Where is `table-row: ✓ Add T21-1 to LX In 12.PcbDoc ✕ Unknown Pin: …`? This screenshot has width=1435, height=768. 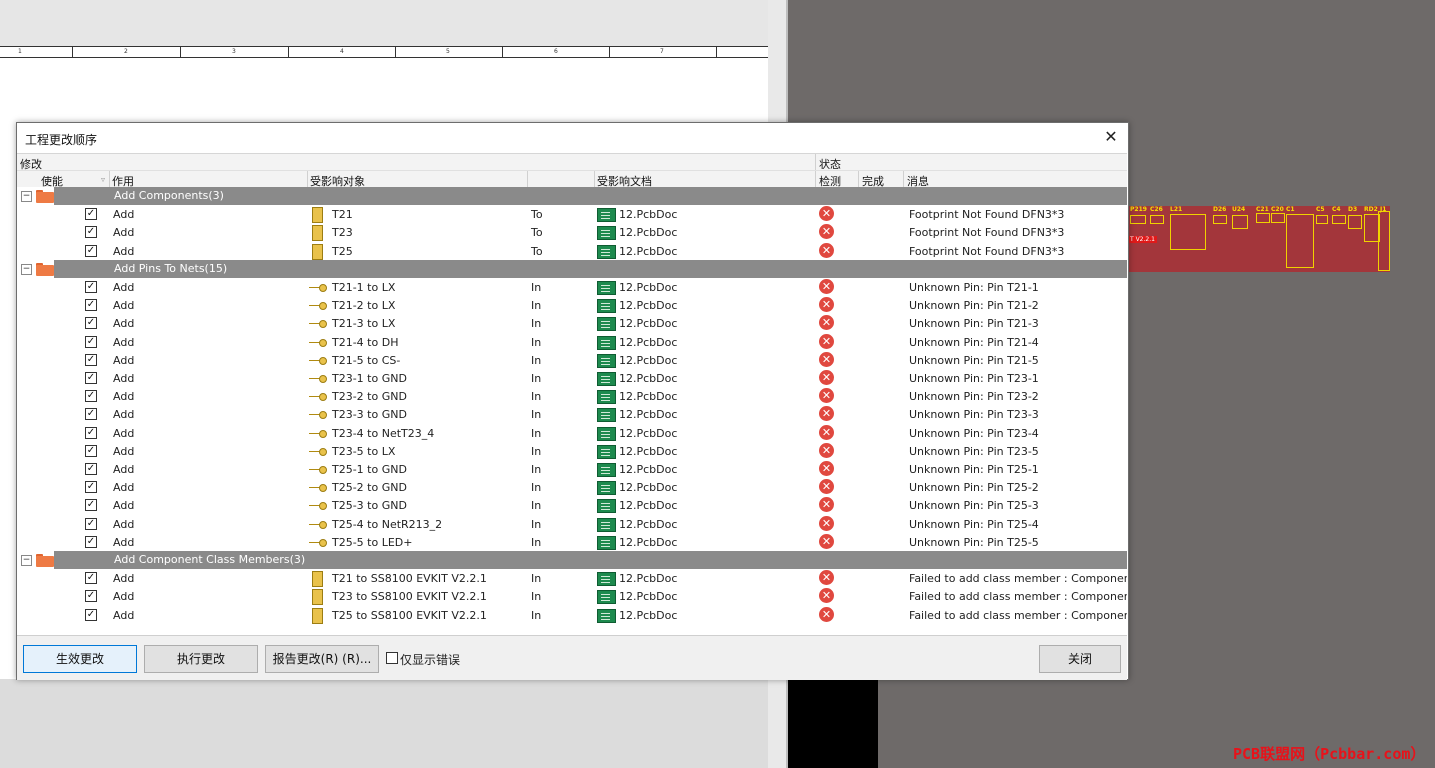 table-row: ✓ Add T21-1 to LX In 12.PcbDoc ✕ Unknown Pin: … is located at coordinates (572, 287).